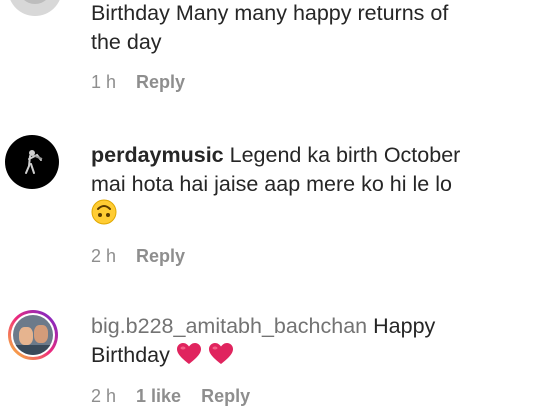 This screenshot has height=407, width=535. What do you see at coordinates (404, 326) in the screenshot?
I see `comment-body: Happy` at bounding box center [404, 326].